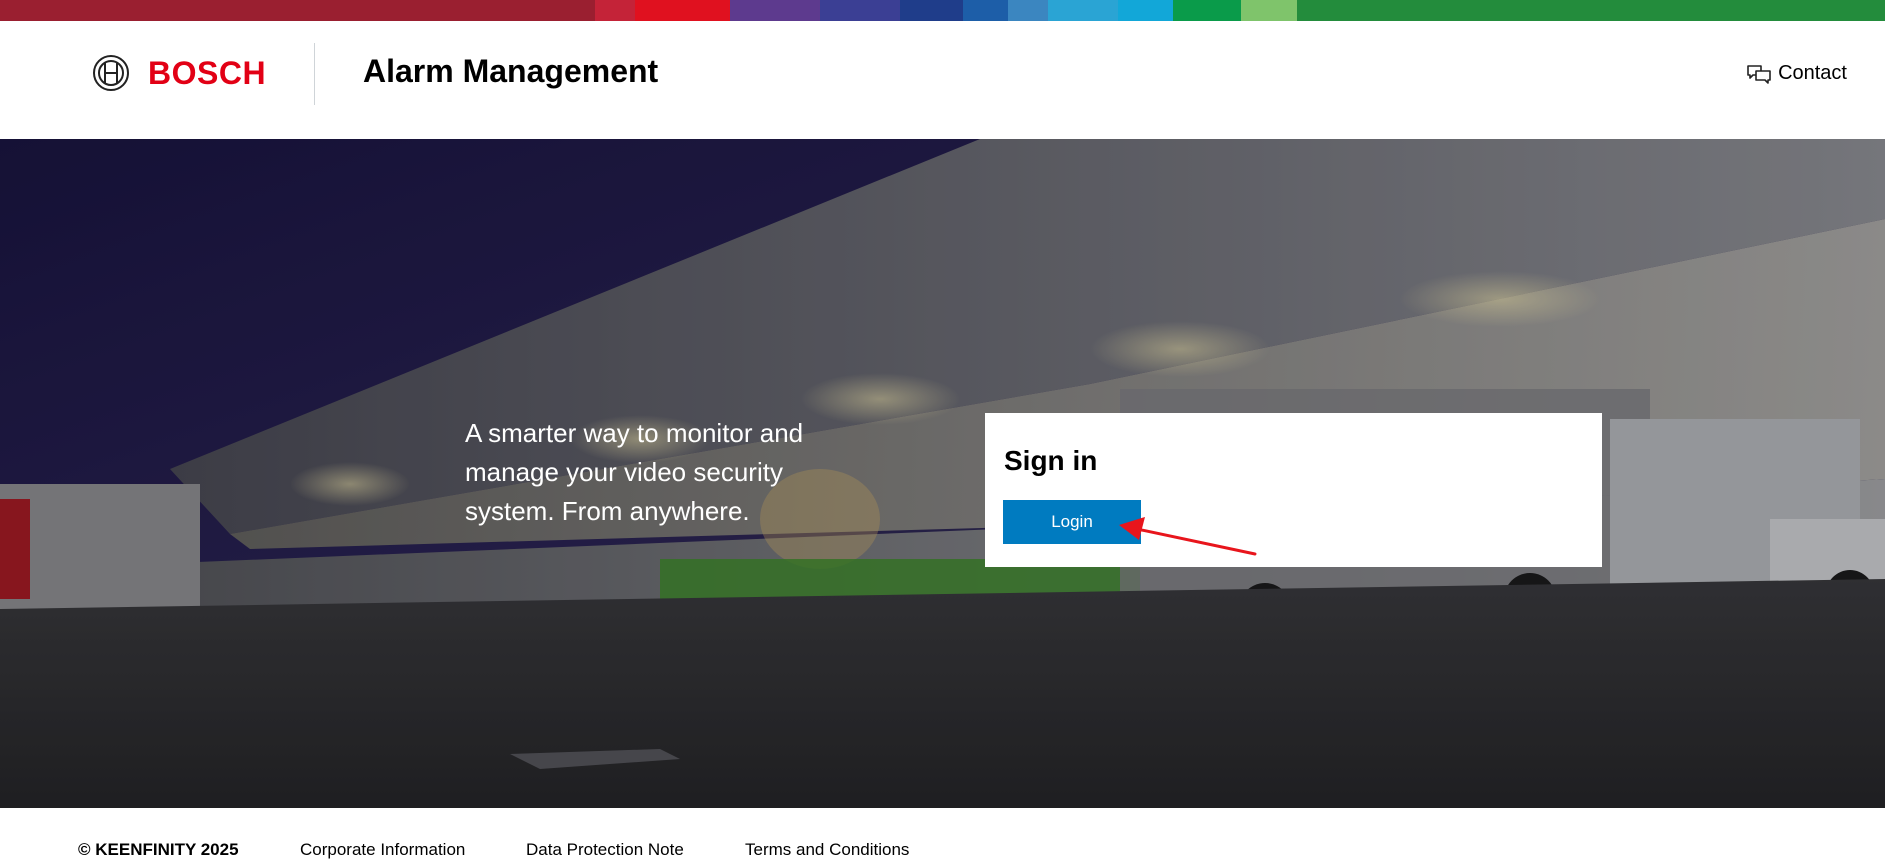 This screenshot has height=868, width=1885. I want to click on app-title: Alarm Management, so click(511, 71).